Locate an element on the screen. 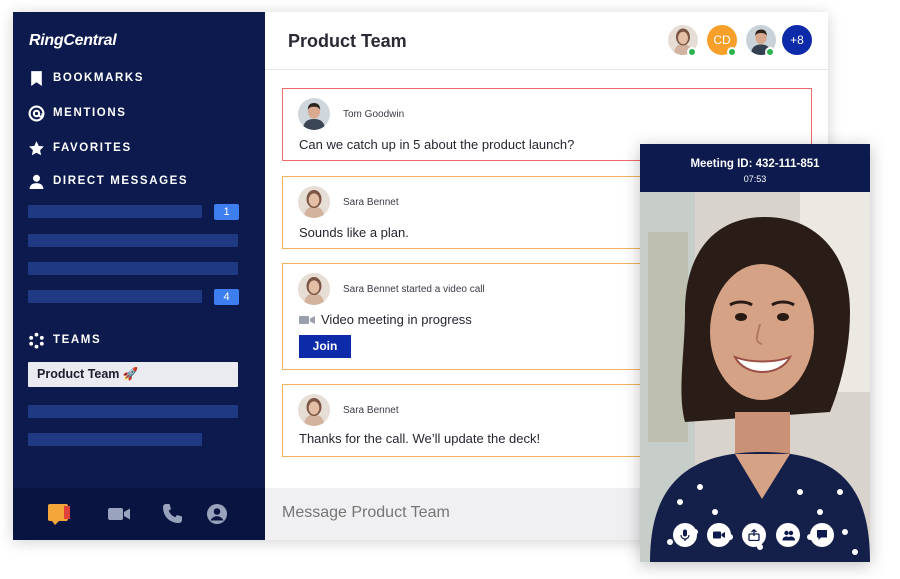 The image size is (900, 579). team-item-product-team: Product Team 🚀 is located at coordinates (133, 374).